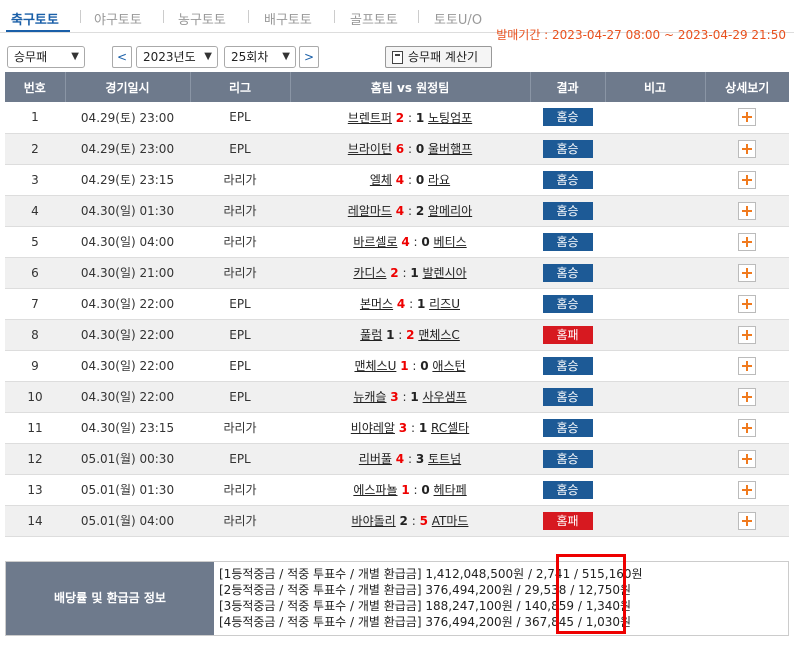 This screenshot has width=794, height=651. I want to click on home-team-link: 브라이턴, so click(370, 149).